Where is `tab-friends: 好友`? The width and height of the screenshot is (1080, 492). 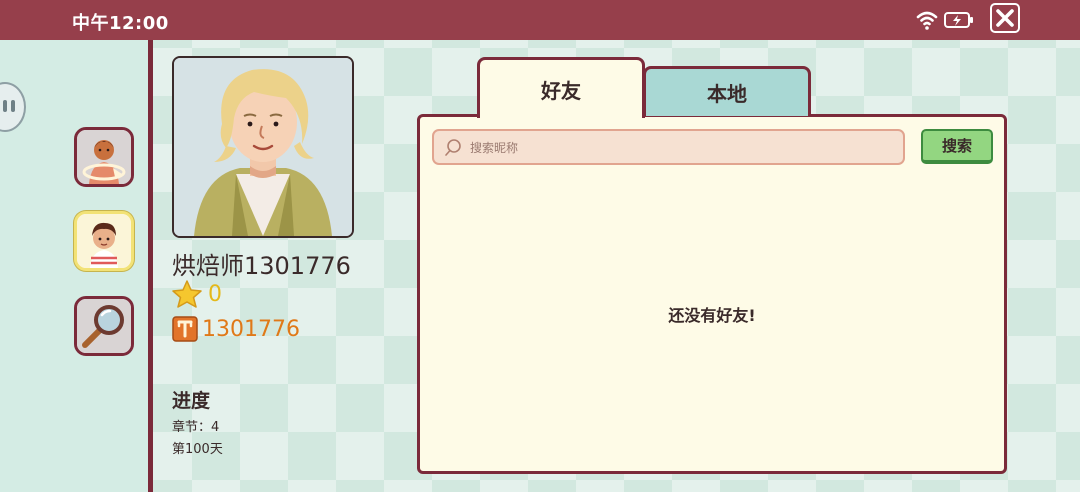 tab-friends: 好友 is located at coordinates (561, 87).